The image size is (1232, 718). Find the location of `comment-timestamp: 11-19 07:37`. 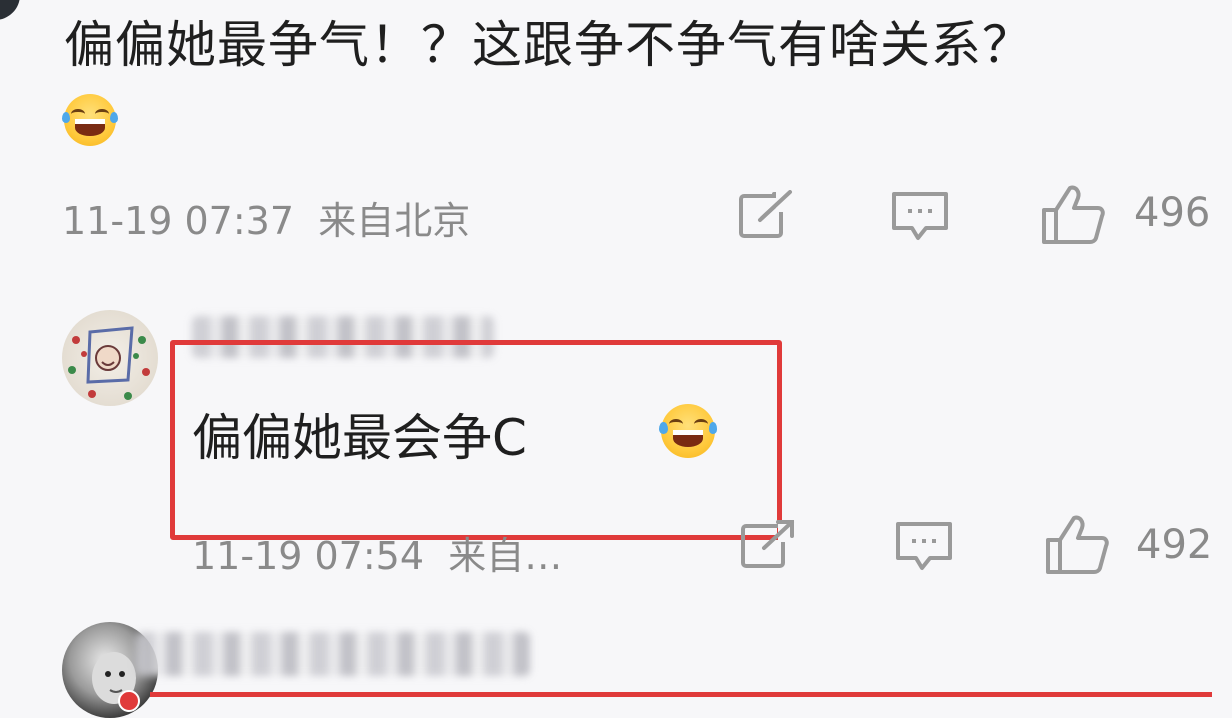

comment-timestamp: 11-19 07:37 is located at coordinates (178, 221).